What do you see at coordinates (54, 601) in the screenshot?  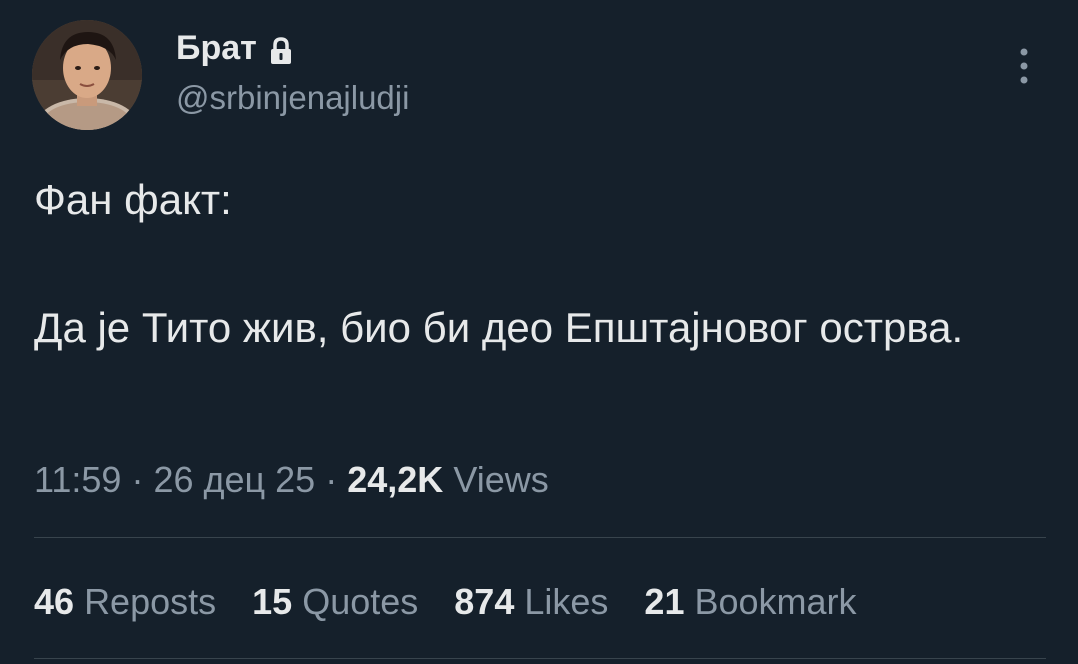 I see `stat-count: 46` at bounding box center [54, 601].